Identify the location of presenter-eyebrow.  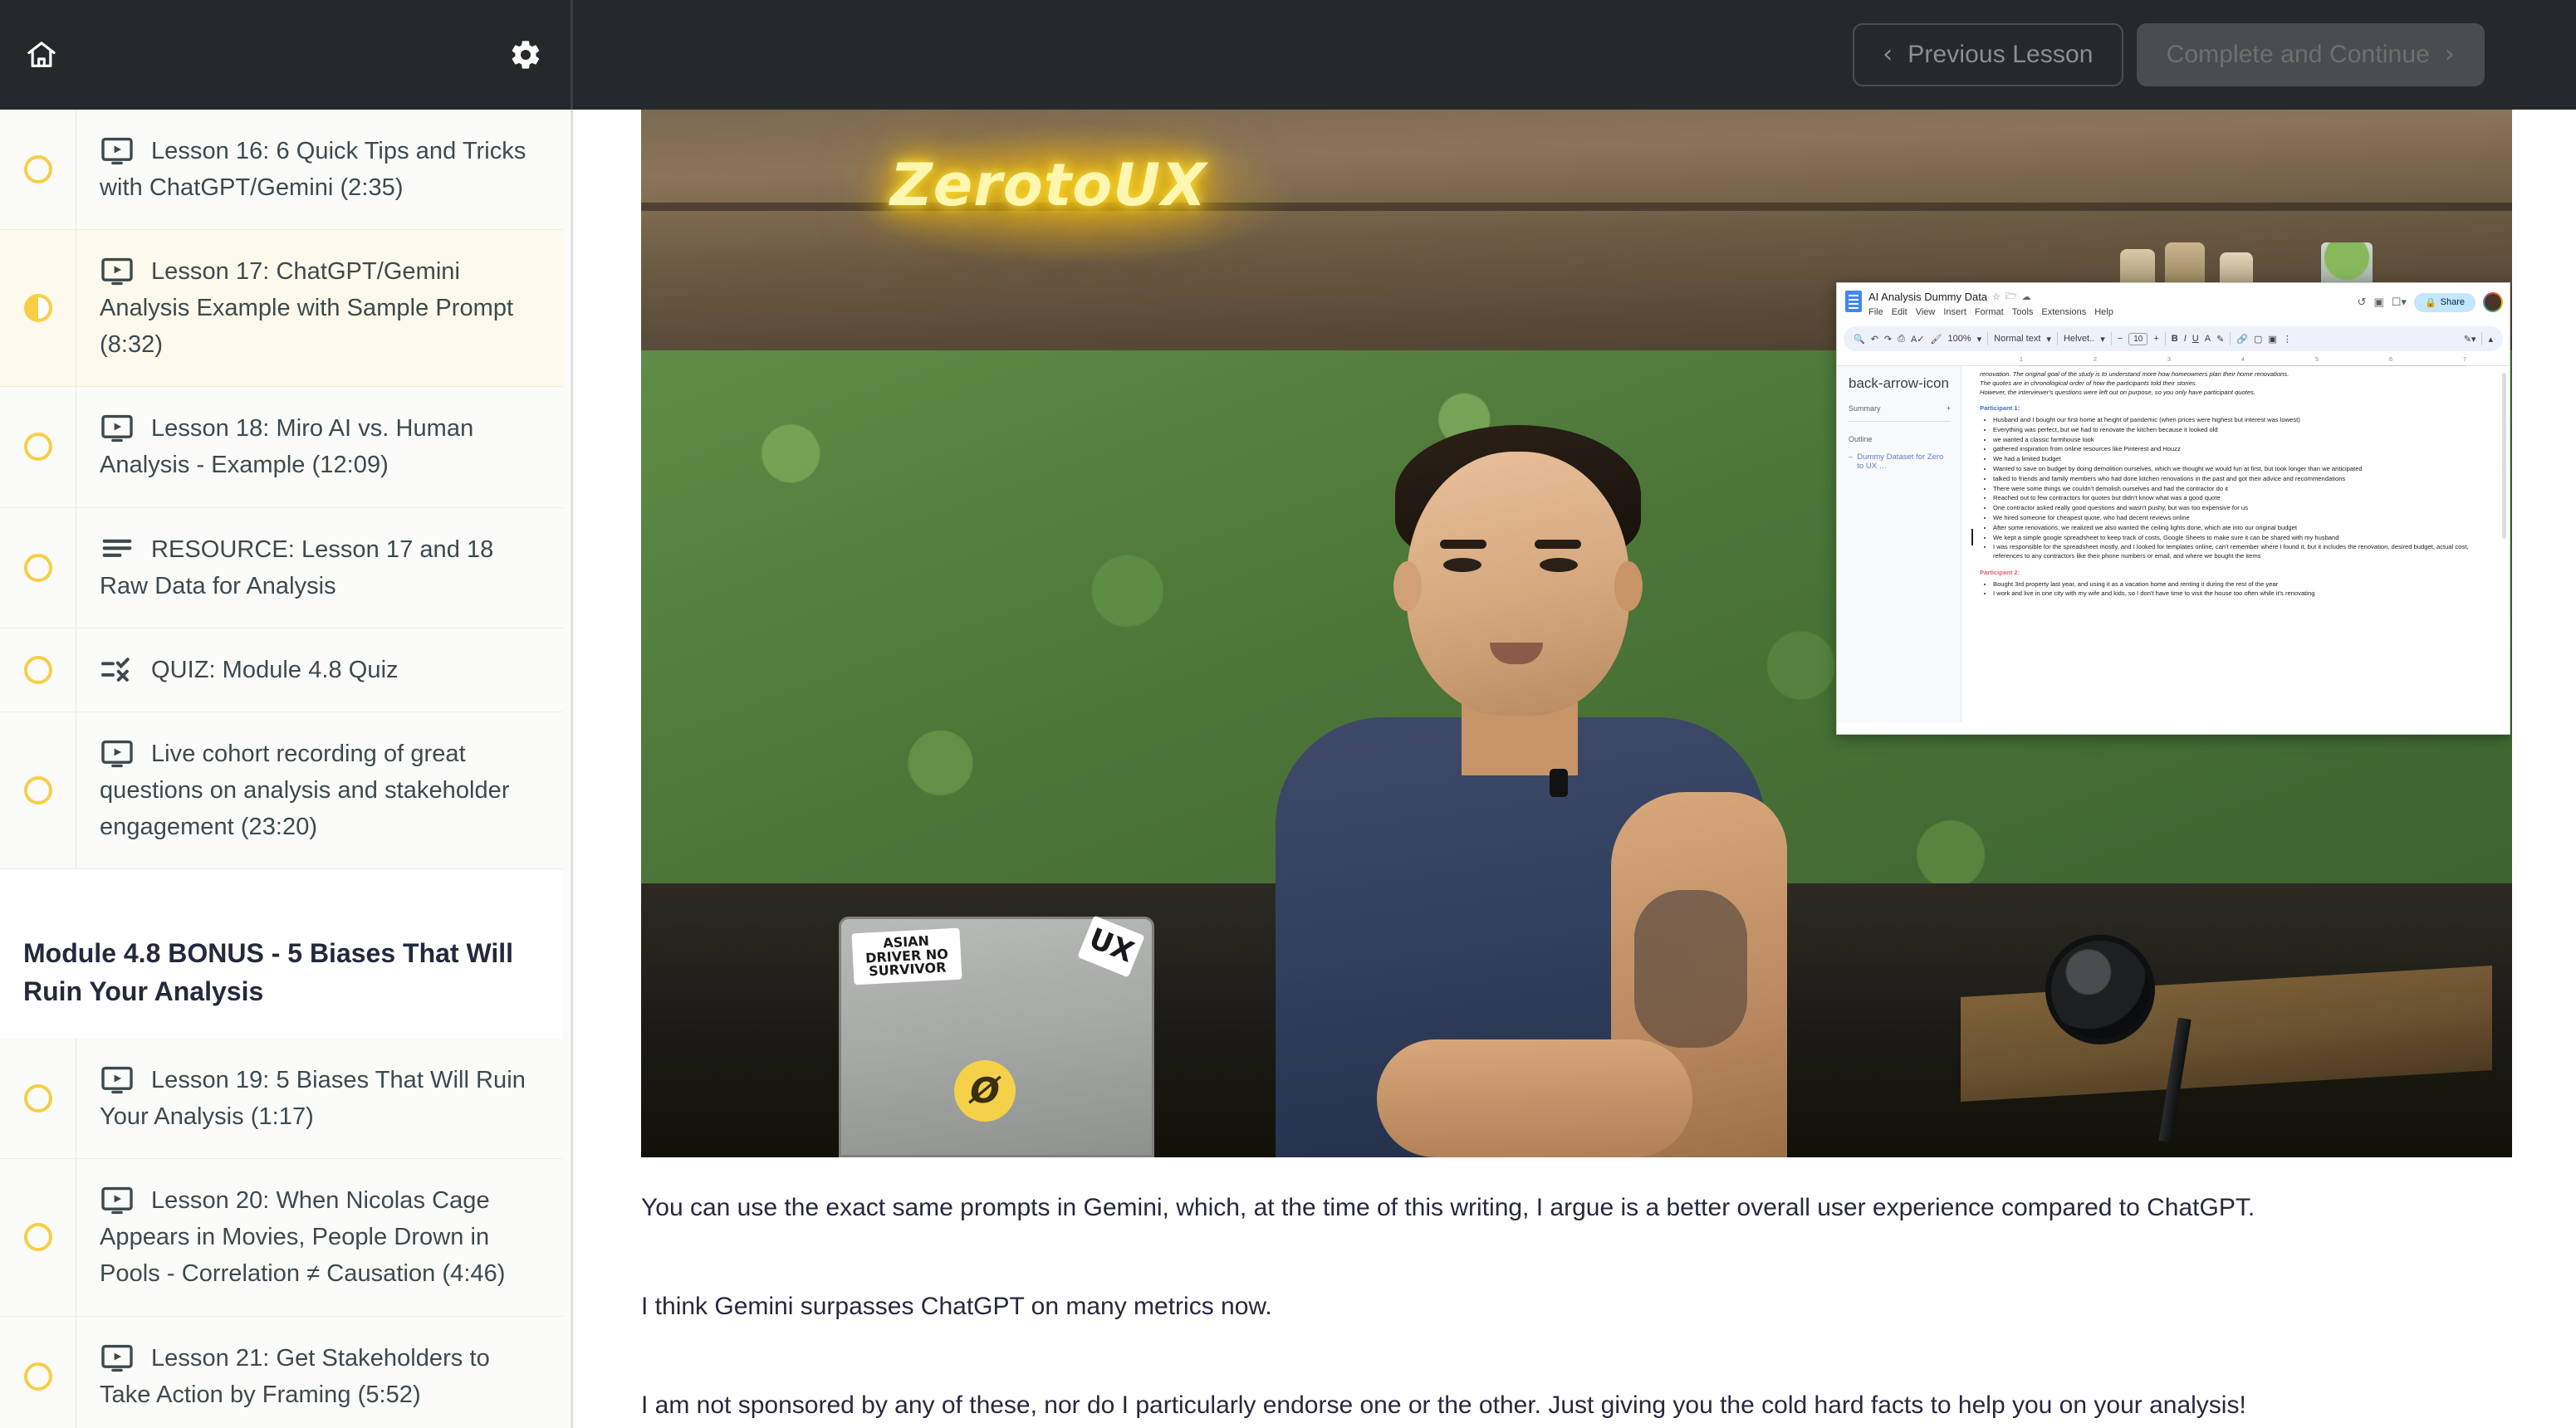
(1558, 544).